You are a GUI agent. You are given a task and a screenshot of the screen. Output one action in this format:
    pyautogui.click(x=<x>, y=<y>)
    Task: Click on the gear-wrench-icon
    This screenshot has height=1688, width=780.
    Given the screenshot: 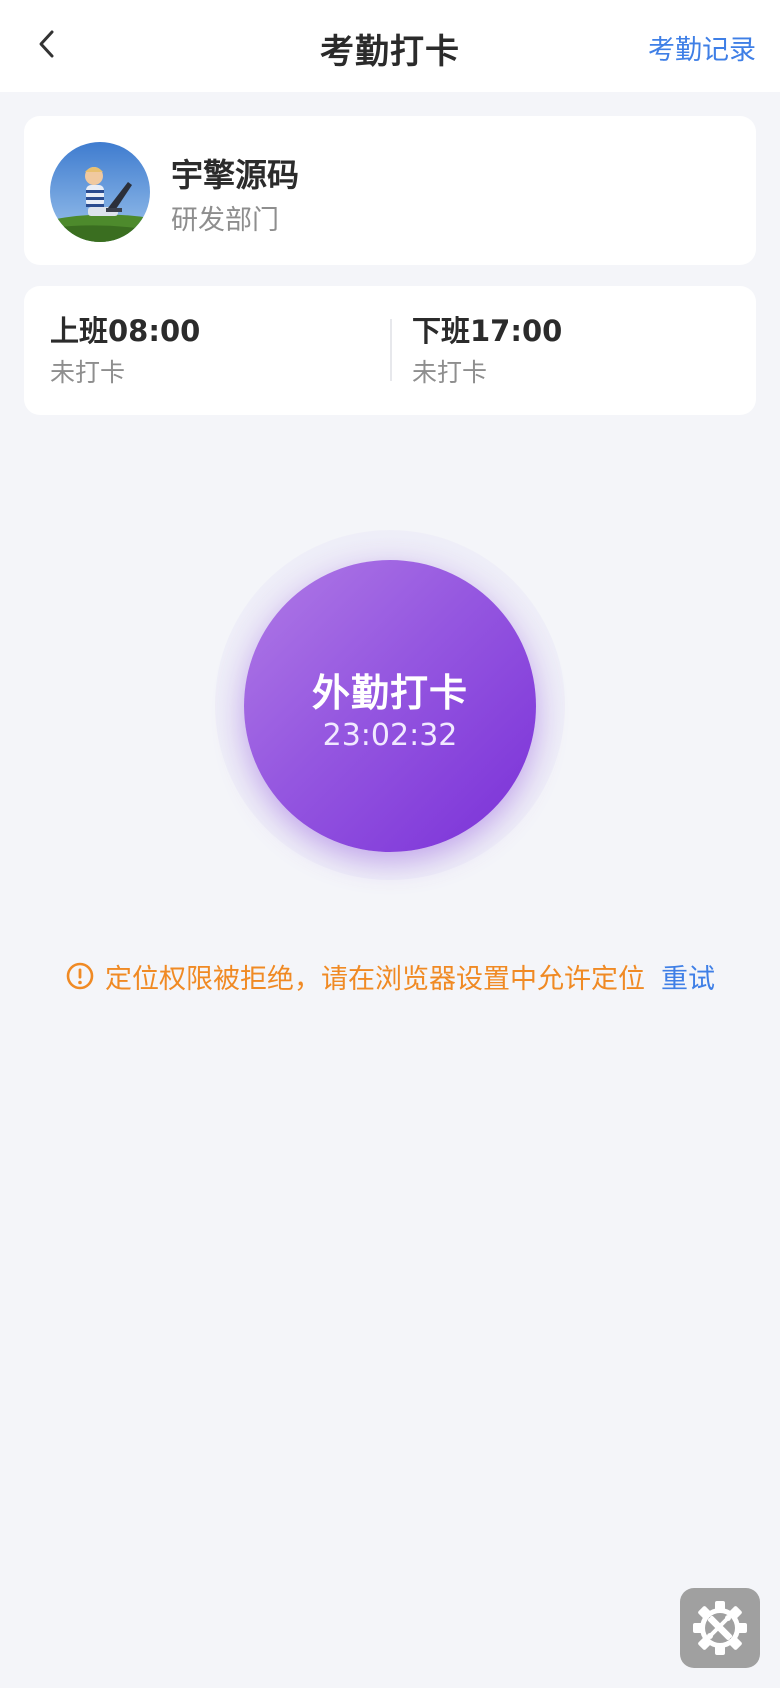 What is the action you would take?
    pyautogui.click(x=720, y=1628)
    